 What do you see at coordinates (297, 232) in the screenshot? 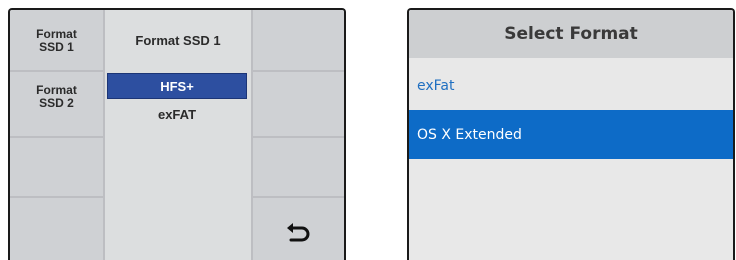
I see `return-arrow-icon` at bounding box center [297, 232].